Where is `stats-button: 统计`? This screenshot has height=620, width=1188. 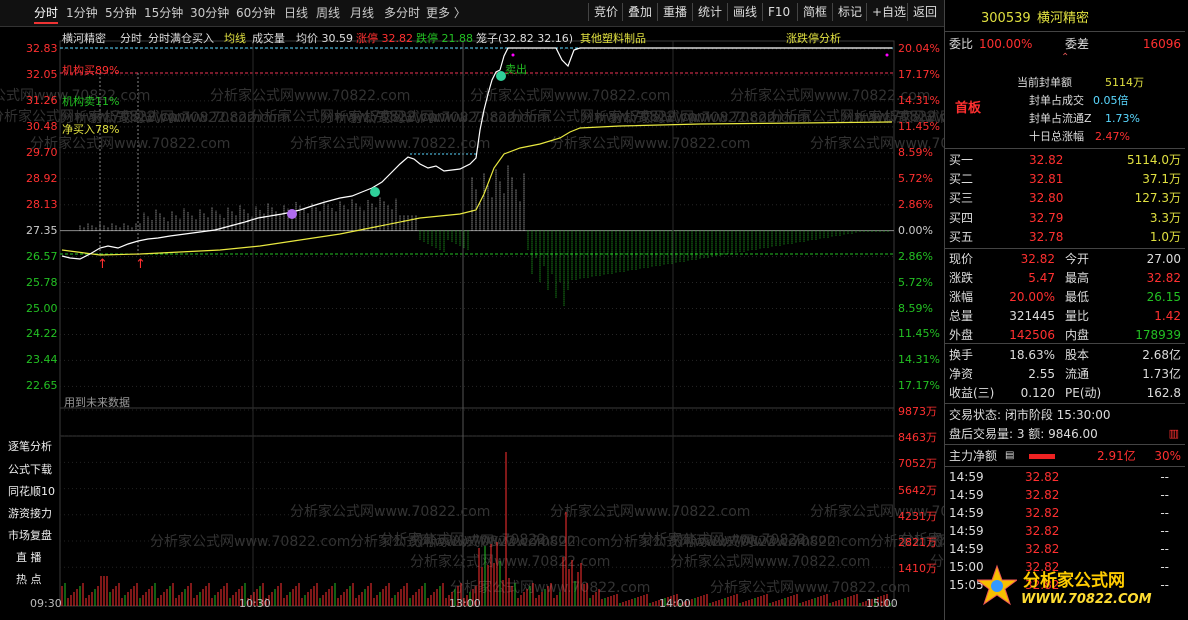 stats-button: 统计 is located at coordinates (709, 12).